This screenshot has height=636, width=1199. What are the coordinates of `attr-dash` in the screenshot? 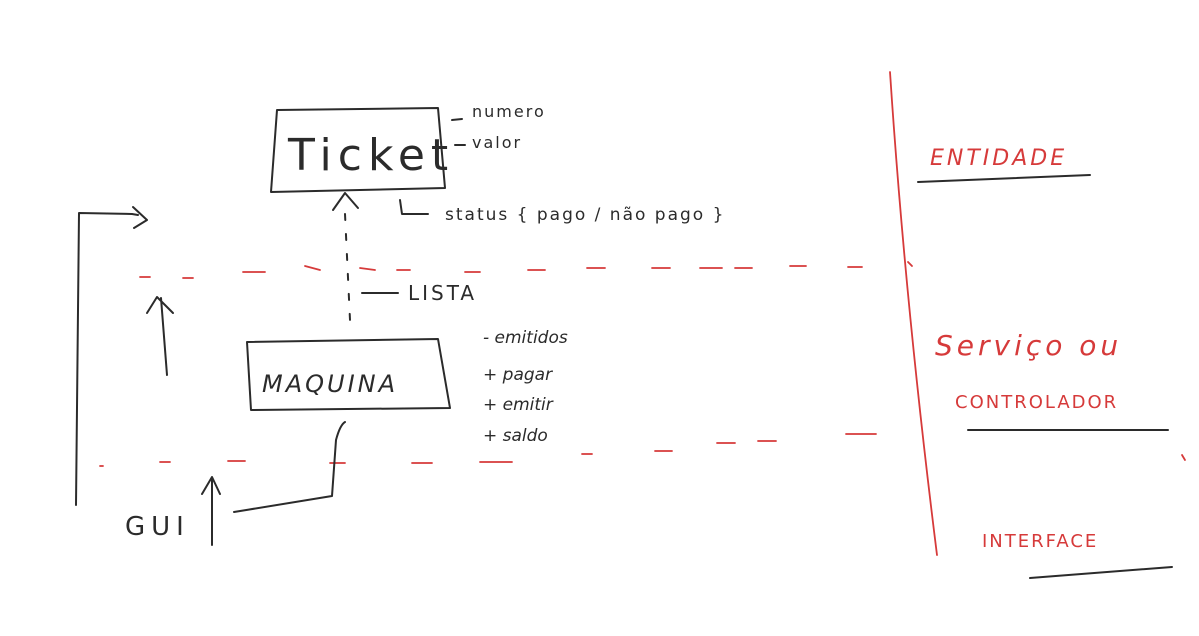 It's located at (457, 119).